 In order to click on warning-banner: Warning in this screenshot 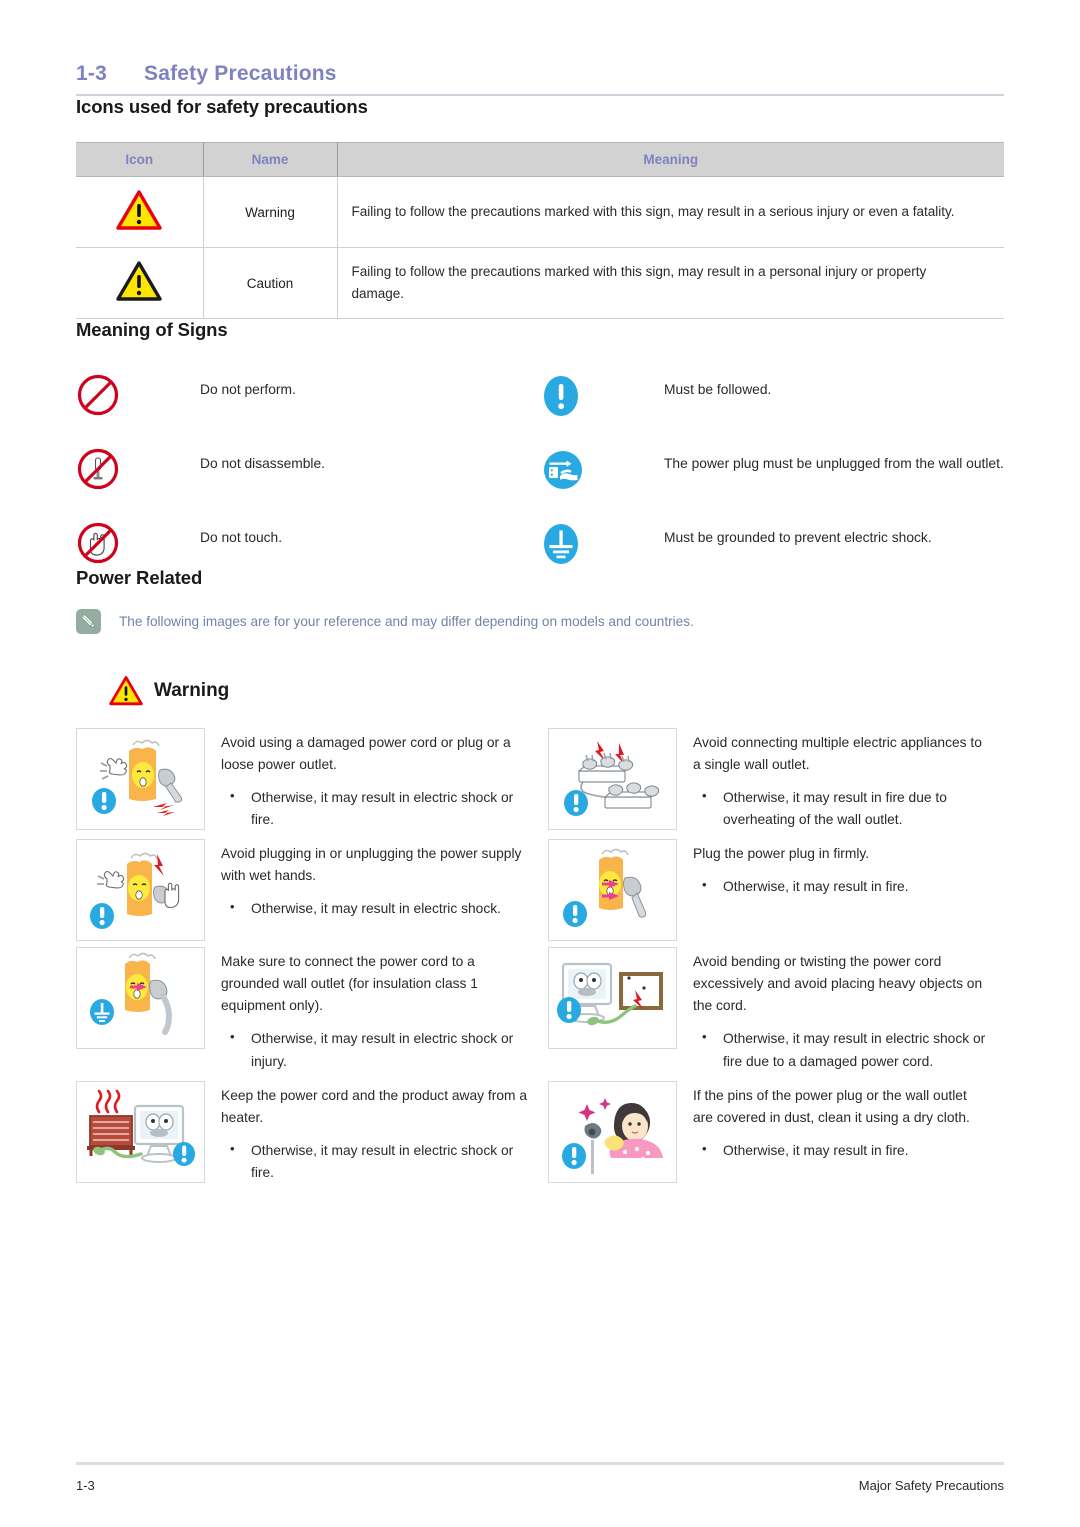, I will do `click(556, 691)`.